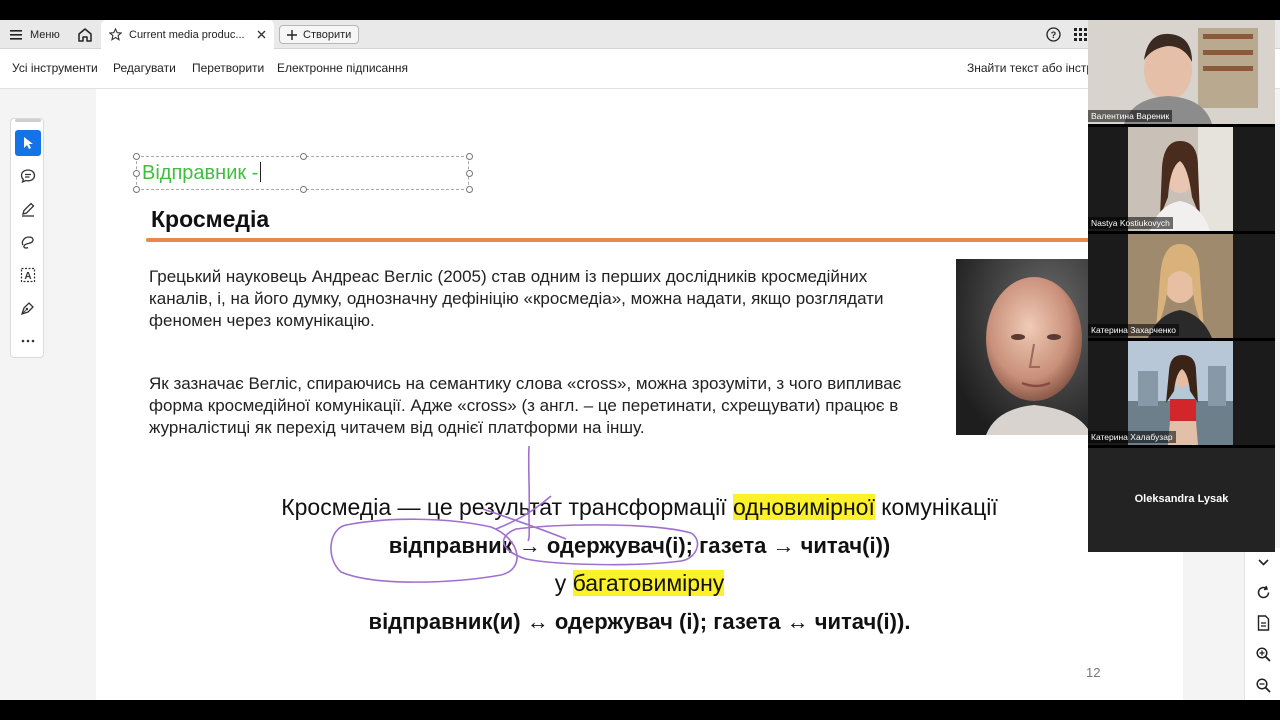 This screenshot has height=720, width=1280. I want to click on more-tools-button, so click(28, 341).